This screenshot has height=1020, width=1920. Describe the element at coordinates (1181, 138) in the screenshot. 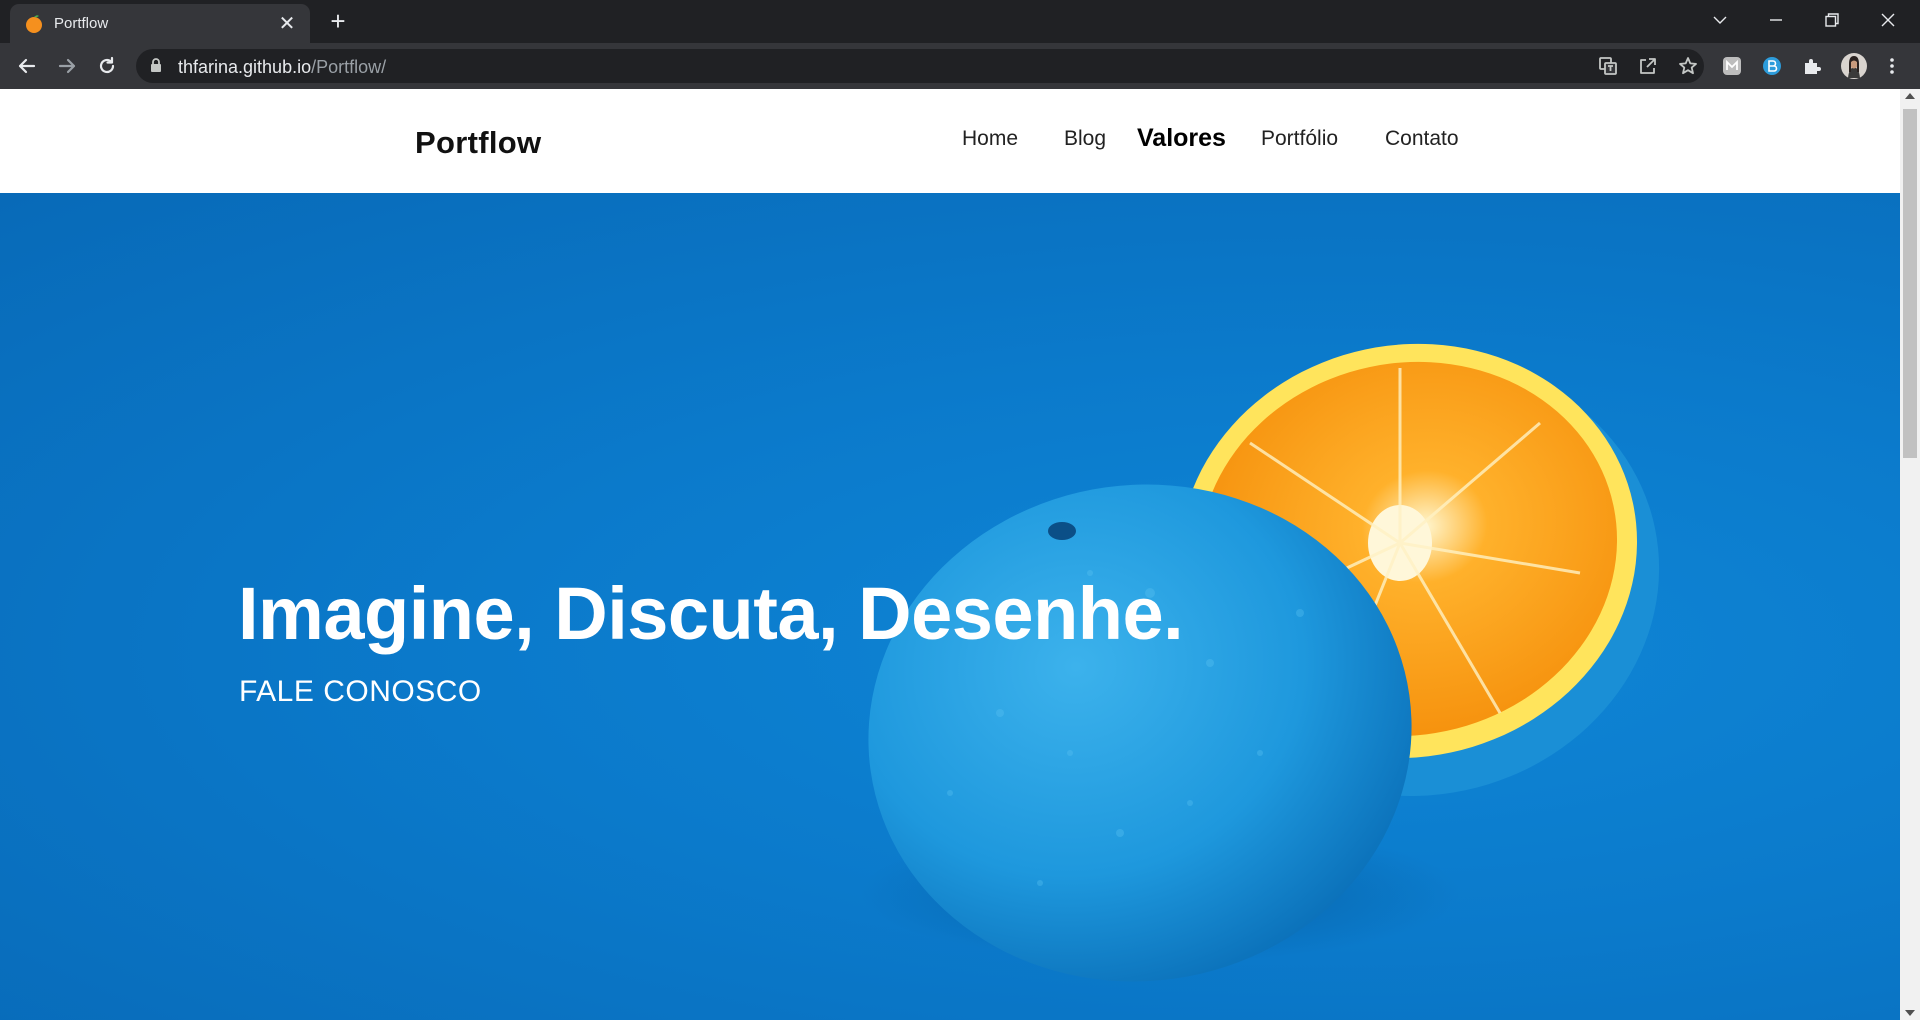

I see `nav-valores: Valores` at that location.